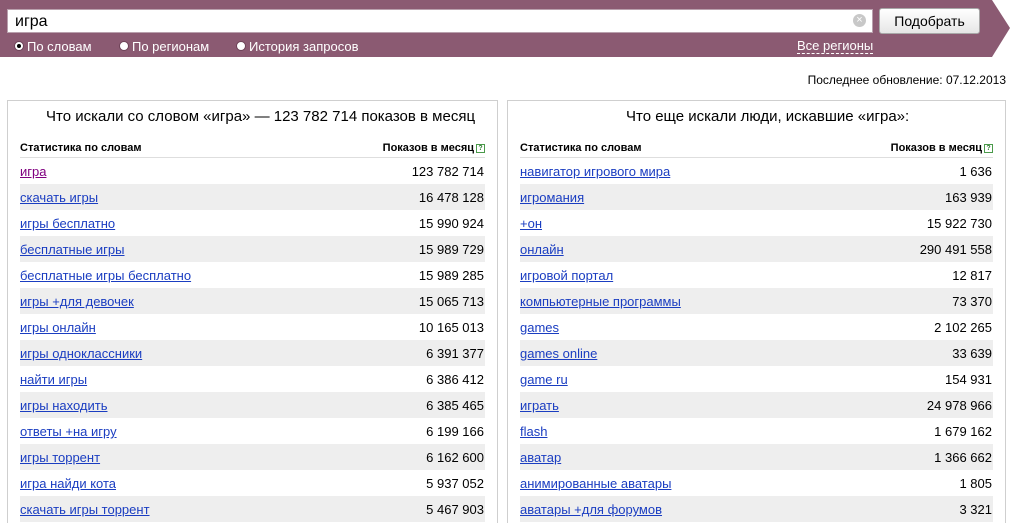  Describe the element at coordinates (756, 197) in the screenshot. I see `table-row: игромания 163 939` at that location.